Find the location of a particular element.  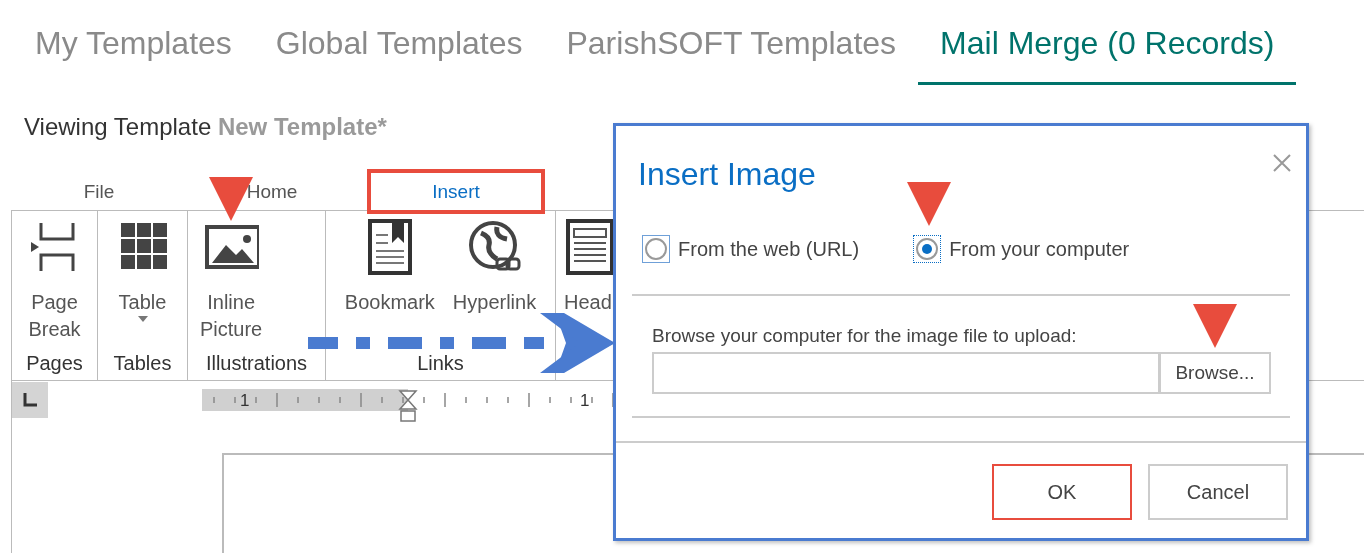

ribbon-tab: File is located at coordinates (99, 192).